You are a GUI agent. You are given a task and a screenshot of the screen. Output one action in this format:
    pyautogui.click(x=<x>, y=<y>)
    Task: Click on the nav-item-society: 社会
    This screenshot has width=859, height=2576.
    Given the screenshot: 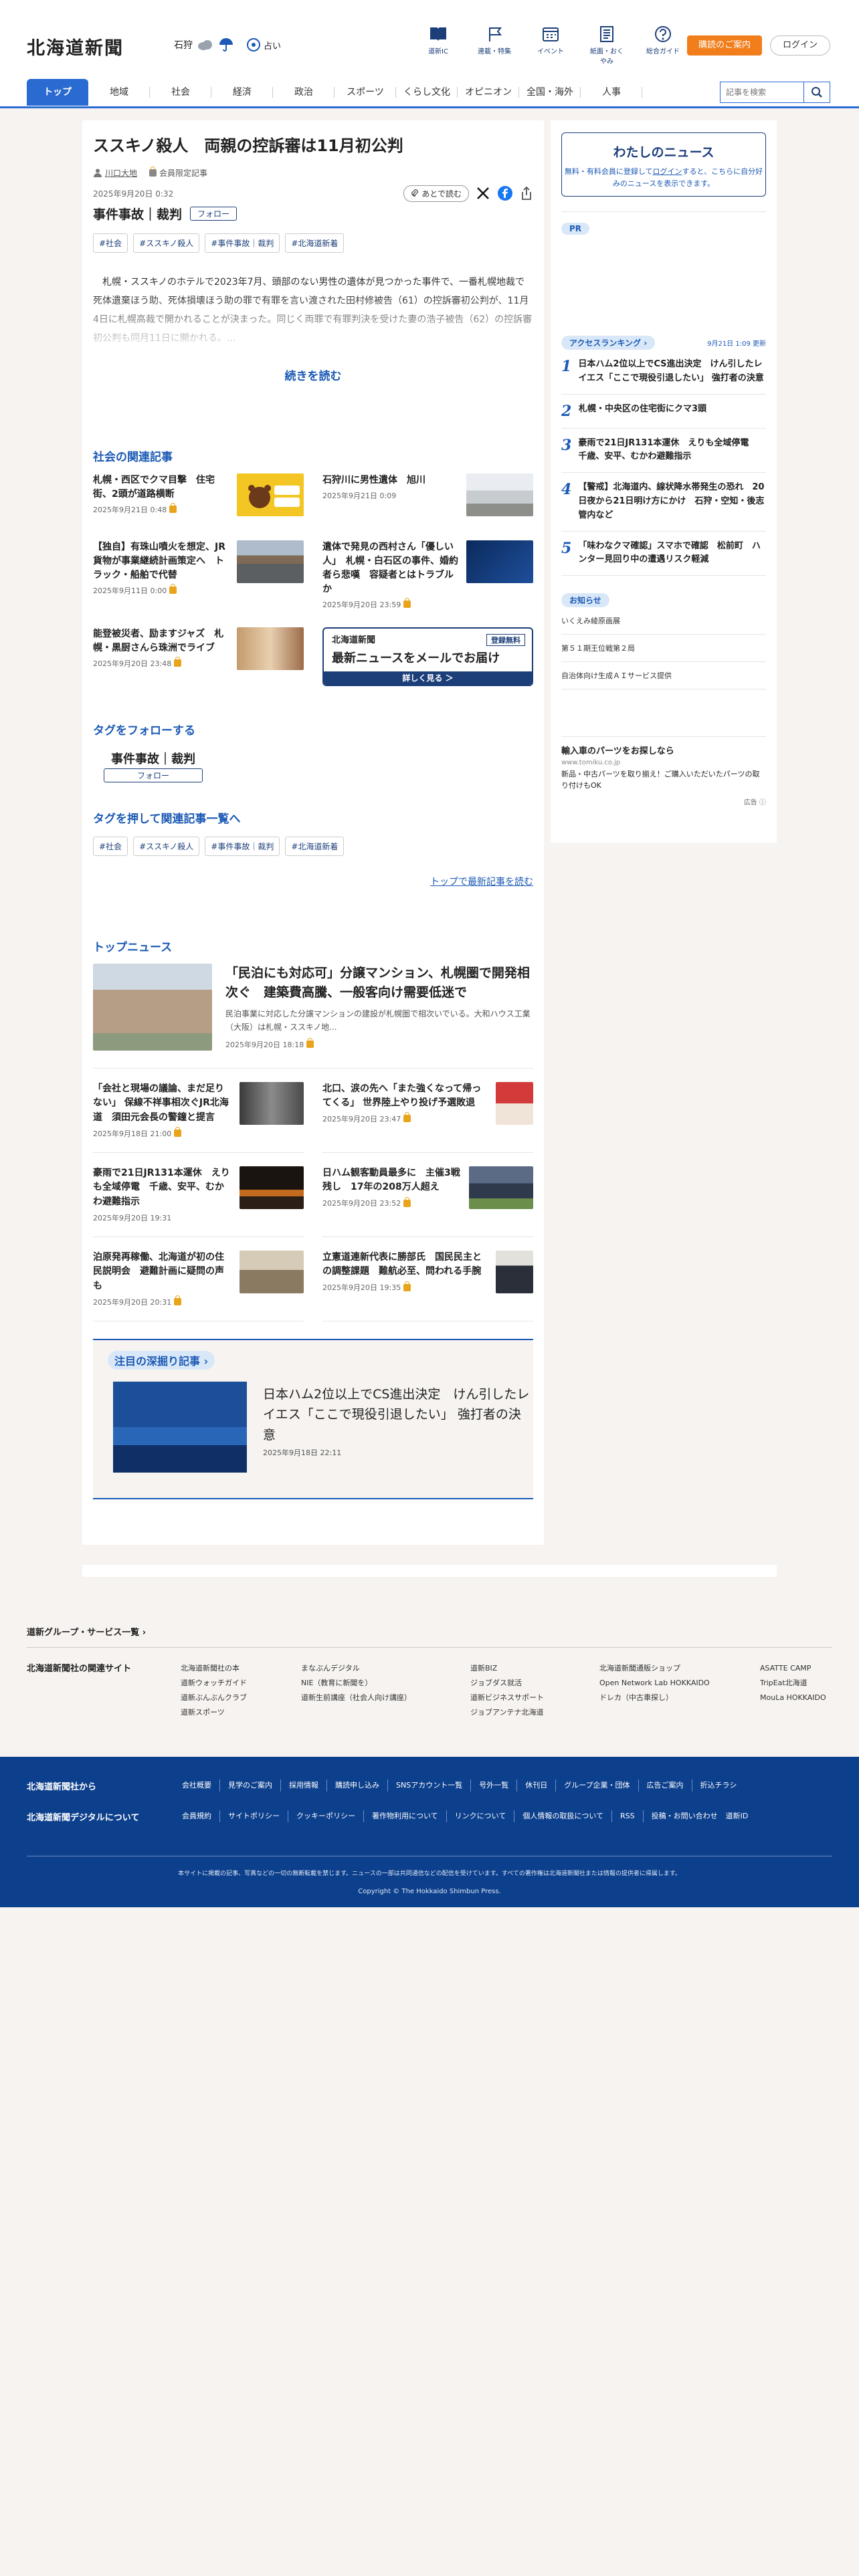 What is the action you would take?
    pyautogui.click(x=180, y=92)
    